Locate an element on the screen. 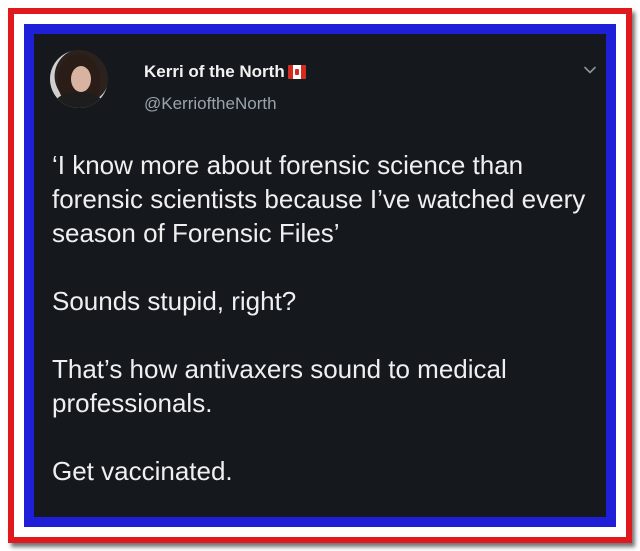 The width and height of the screenshot is (640, 551). author-handle: @KerrioftheNorth is located at coordinates (210, 104).